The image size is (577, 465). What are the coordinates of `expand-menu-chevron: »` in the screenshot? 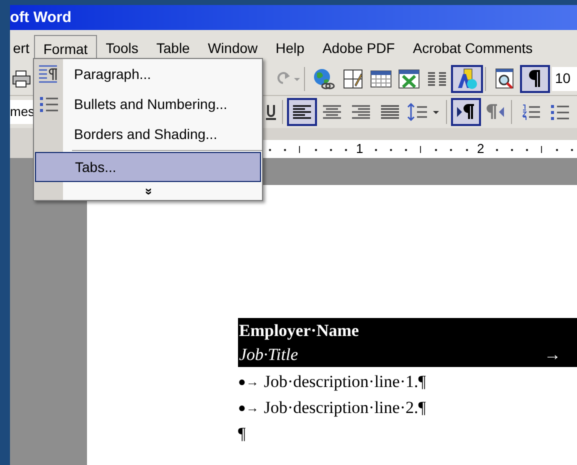 It's located at (149, 191).